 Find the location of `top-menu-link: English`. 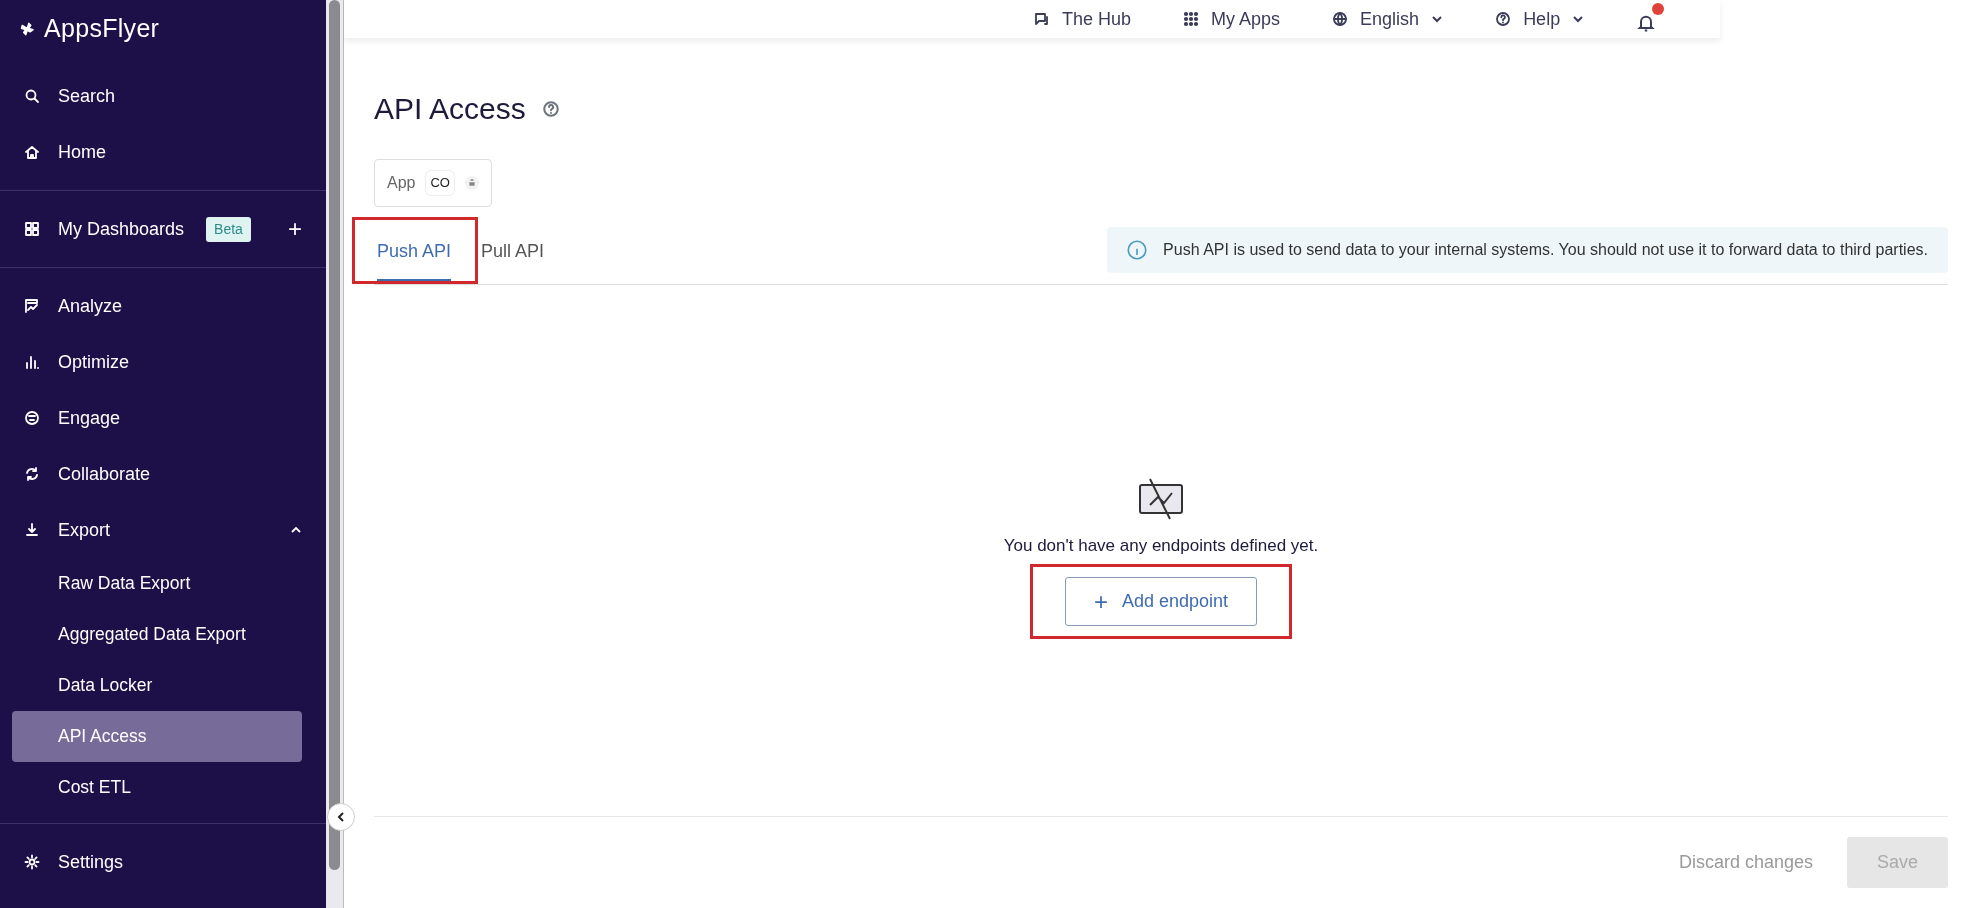

top-menu-link: English is located at coordinates (1388, 19).